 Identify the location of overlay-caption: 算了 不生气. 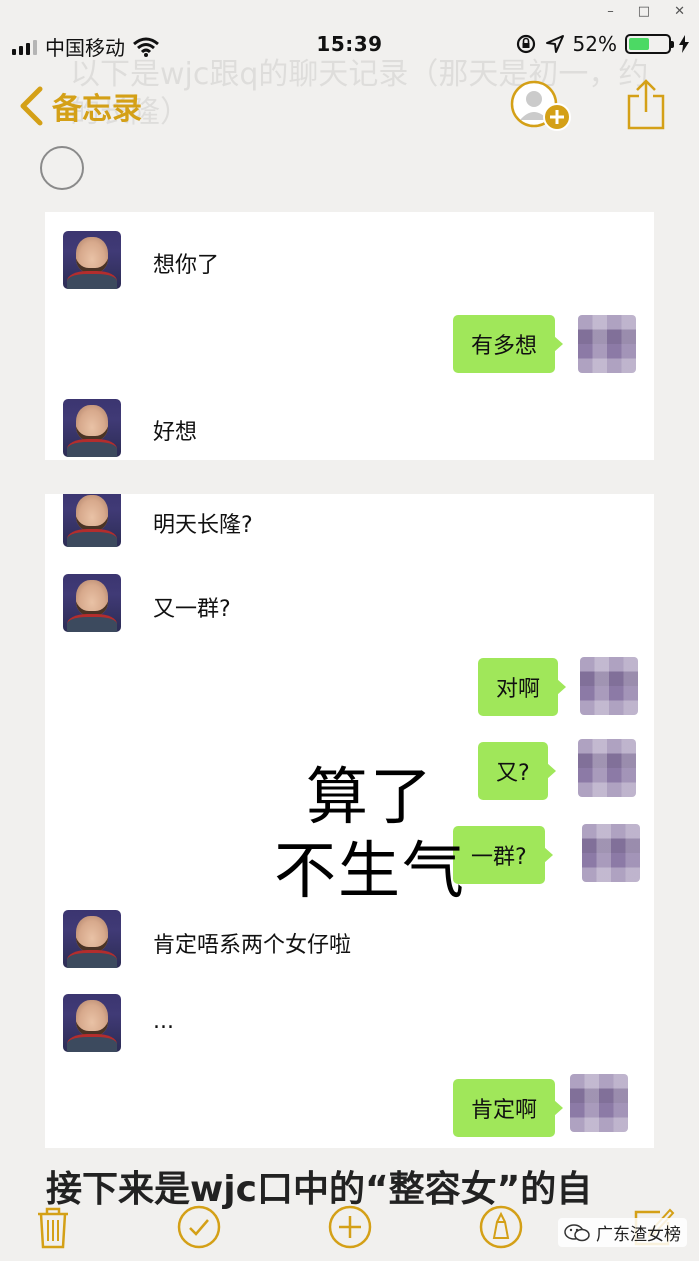
(370, 834).